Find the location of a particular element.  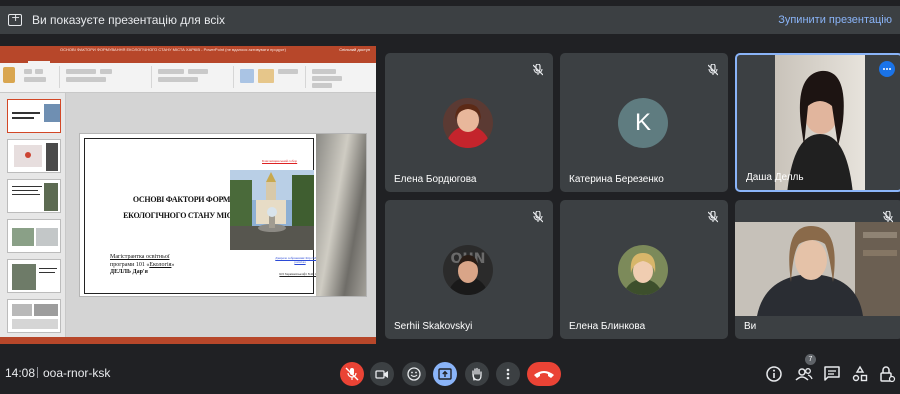

ppt-status-bar is located at coordinates (188, 340).